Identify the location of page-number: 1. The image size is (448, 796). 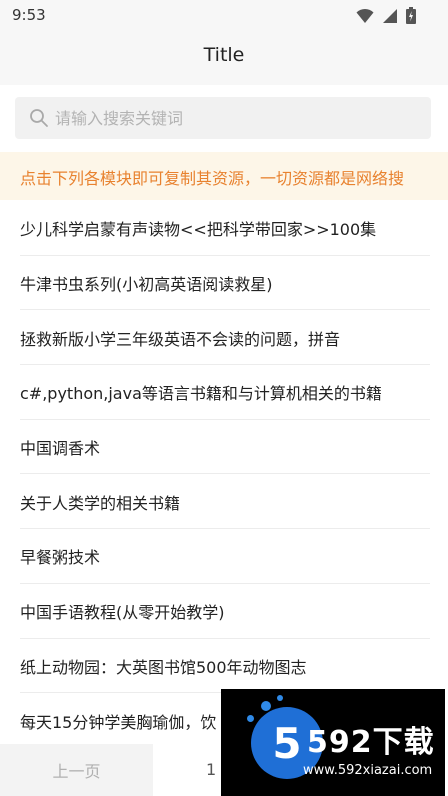
(211, 769).